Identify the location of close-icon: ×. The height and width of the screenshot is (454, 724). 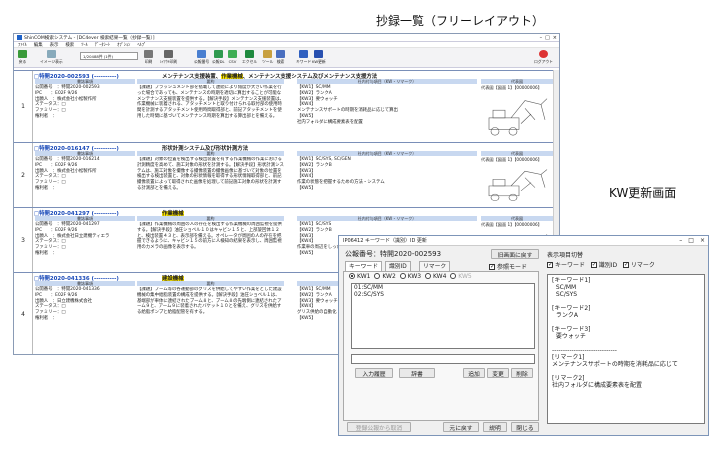
(555, 38).